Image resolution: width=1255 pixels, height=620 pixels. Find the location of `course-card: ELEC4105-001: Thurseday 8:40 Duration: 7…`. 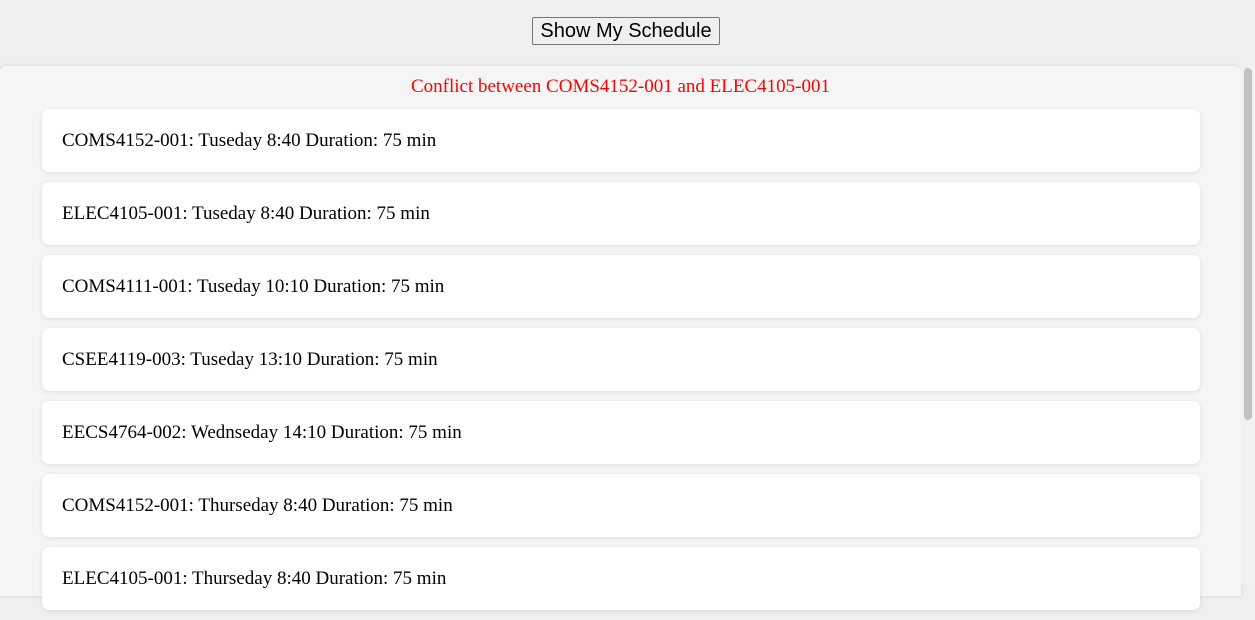

course-card: ELEC4105-001: Thurseday 8:40 Duration: 7… is located at coordinates (621, 578).